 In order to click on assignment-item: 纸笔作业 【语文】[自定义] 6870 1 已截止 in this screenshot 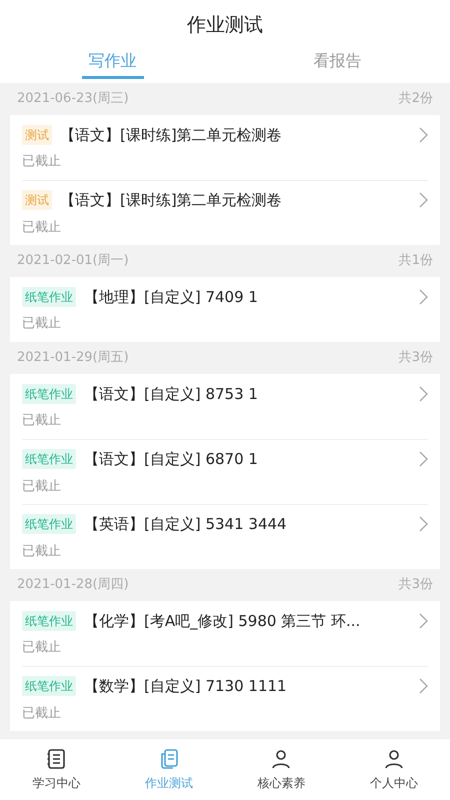, I will do `click(225, 471)`.